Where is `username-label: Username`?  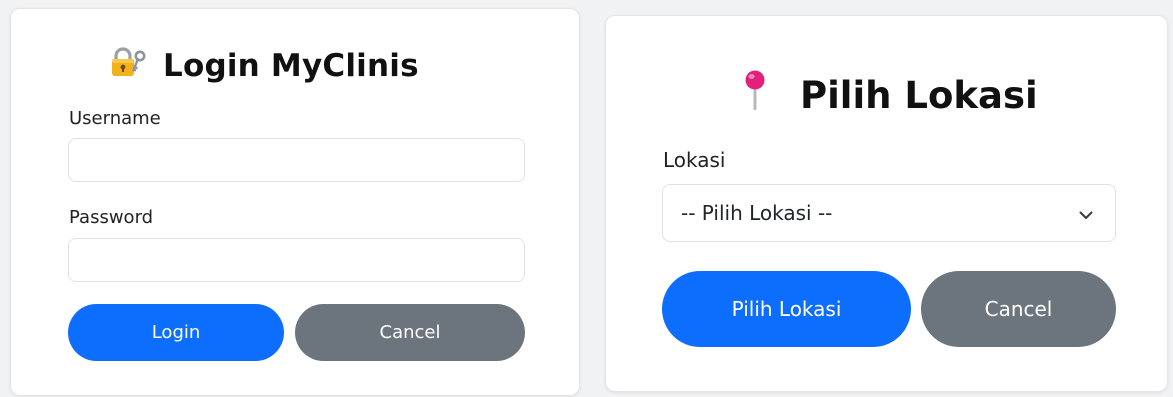
username-label: Username is located at coordinates (115, 118).